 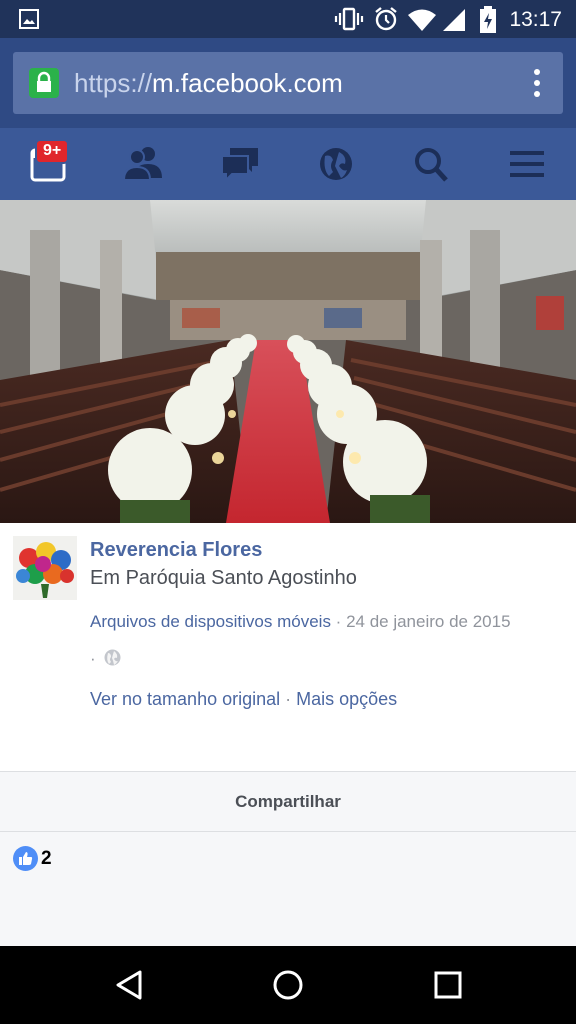 What do you see at coordinates (448, 985) in the screenshot?
I see `recents-icon` at bounding box center [448, 985].